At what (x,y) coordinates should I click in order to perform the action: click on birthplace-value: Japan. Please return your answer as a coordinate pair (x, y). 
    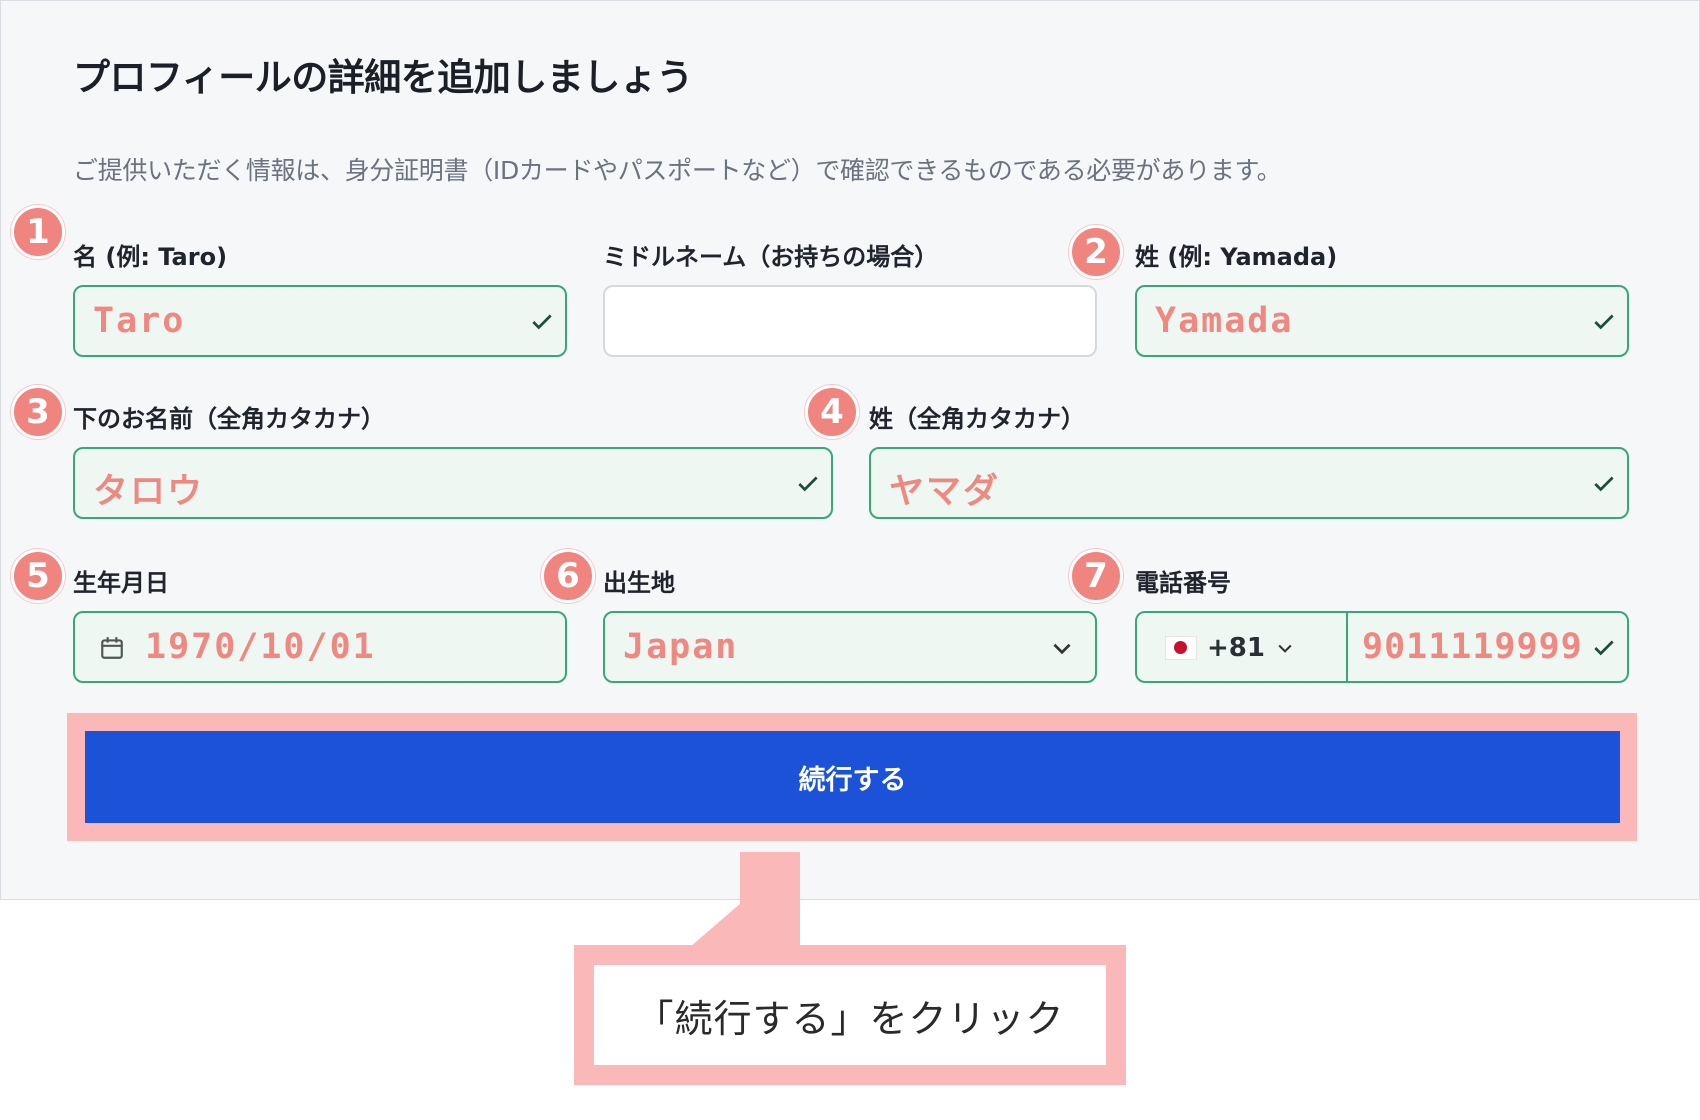
    Looking at the image, I should click on (681, 647).